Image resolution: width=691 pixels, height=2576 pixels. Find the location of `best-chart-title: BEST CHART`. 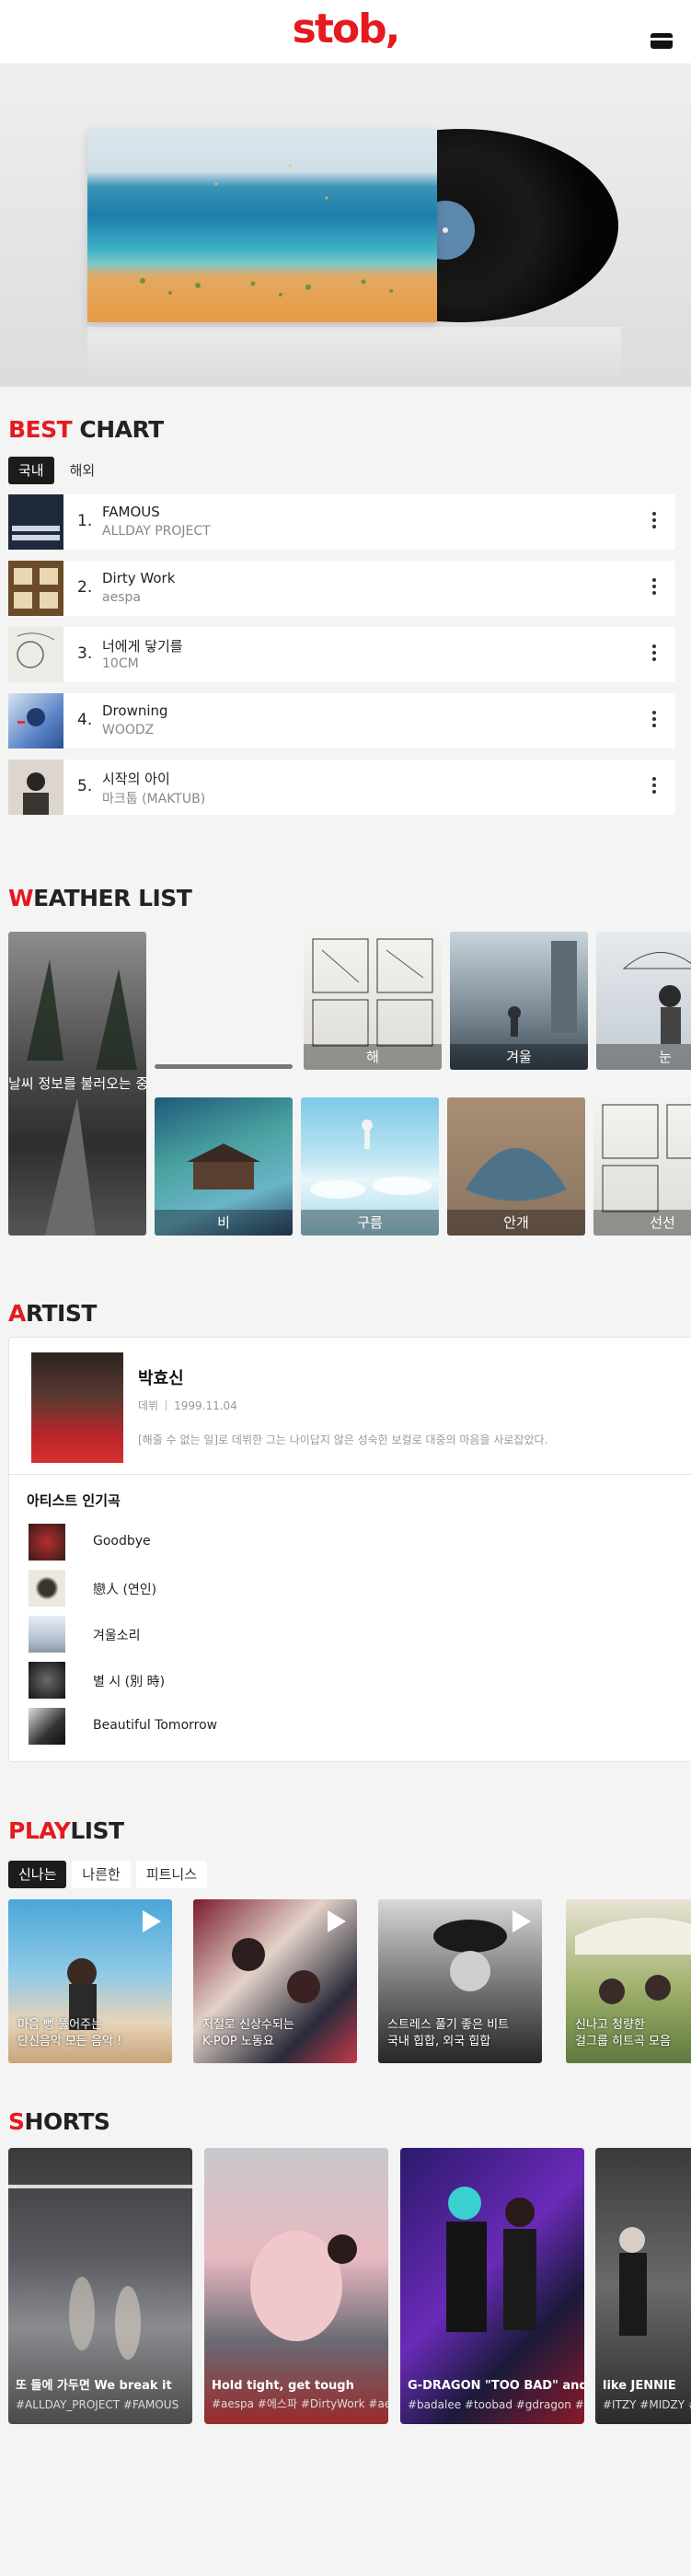

best-chart-title: BEST CHART is located at coordinates (86, 430).